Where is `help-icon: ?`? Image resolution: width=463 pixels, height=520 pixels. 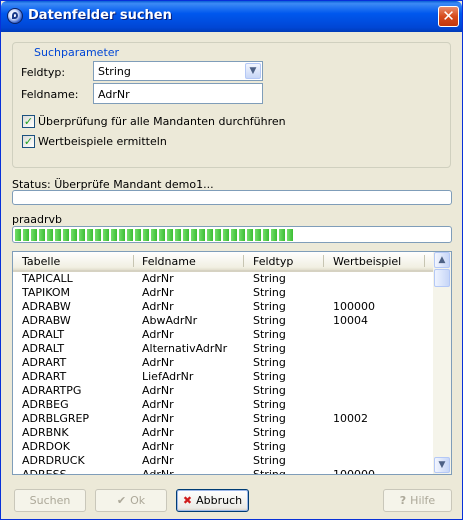
help-icon: ? is located at coordinates (403, 500).